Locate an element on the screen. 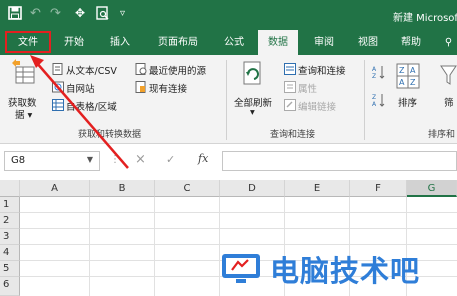  watermark: 电脑技术吧 is located at coordinates (337, 267).